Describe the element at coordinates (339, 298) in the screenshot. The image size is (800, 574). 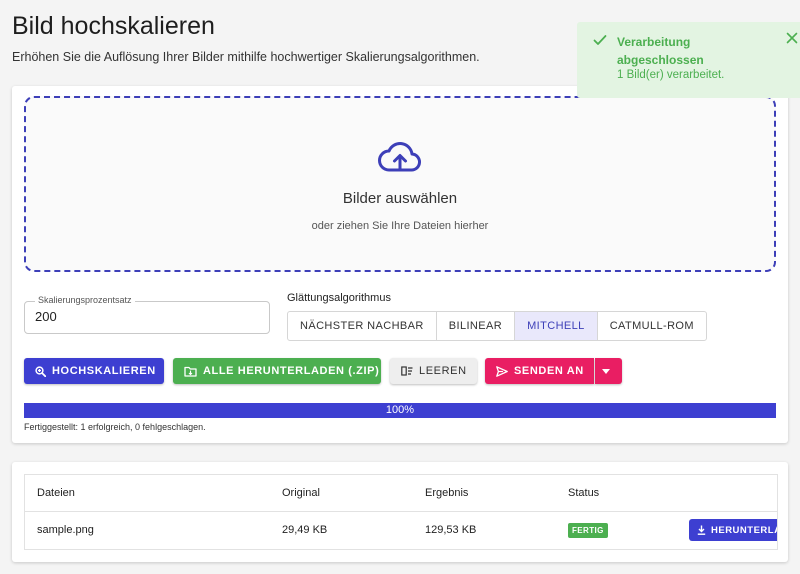
I see `smoothing-algorithm-label: Glättungsalgorithmus` at that location.